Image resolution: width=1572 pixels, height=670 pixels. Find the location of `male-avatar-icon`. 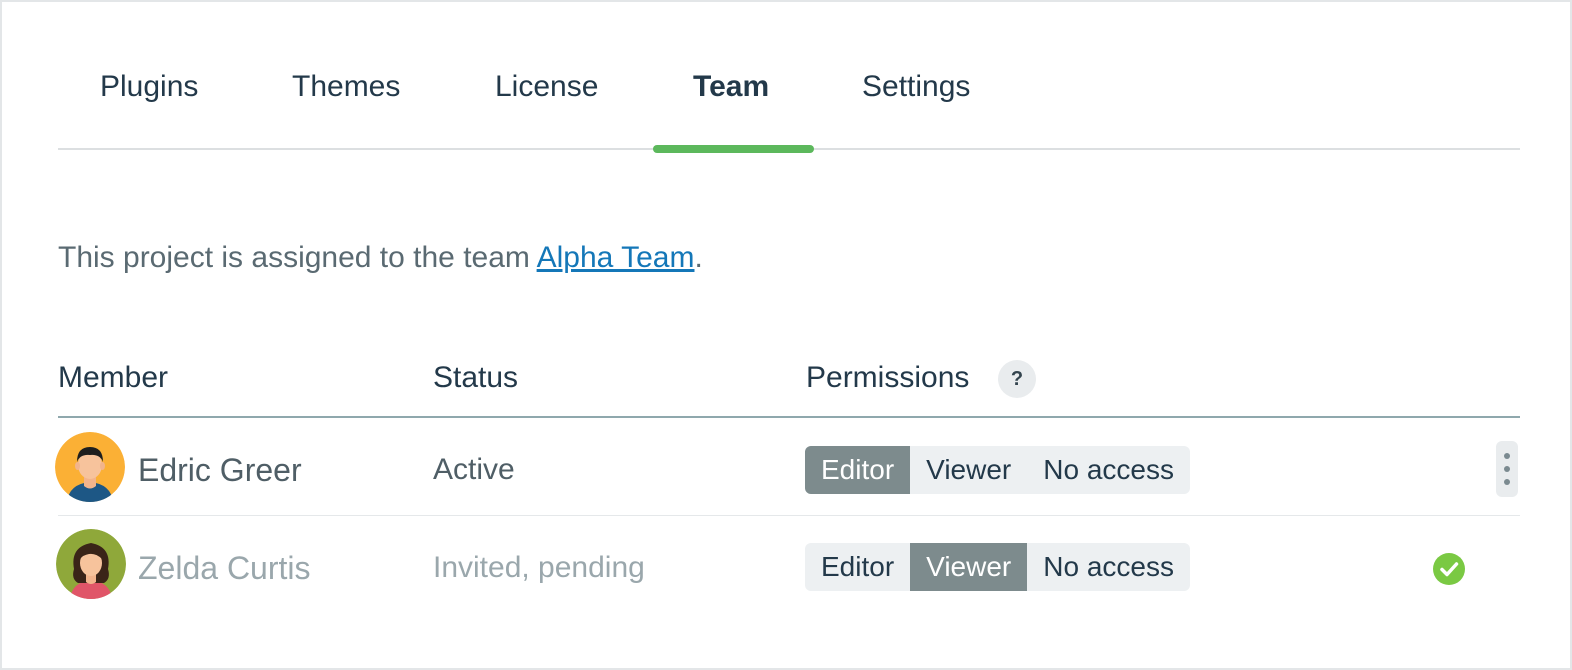

male-avatar-icon is located at coordinates (90, 467).